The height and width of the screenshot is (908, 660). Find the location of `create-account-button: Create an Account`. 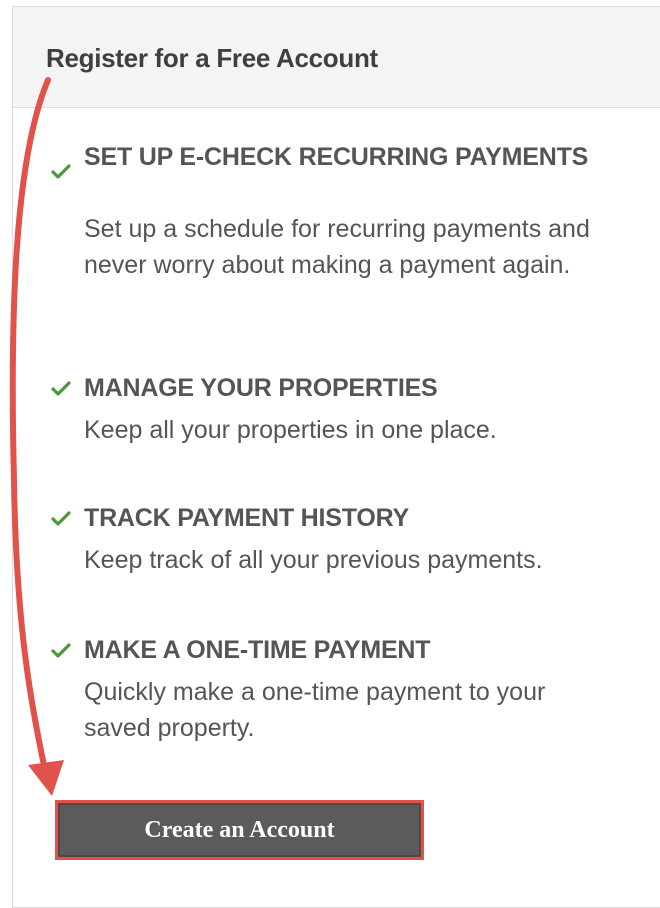

create-account-button: Create an Account is located at coordinates (239, 830).